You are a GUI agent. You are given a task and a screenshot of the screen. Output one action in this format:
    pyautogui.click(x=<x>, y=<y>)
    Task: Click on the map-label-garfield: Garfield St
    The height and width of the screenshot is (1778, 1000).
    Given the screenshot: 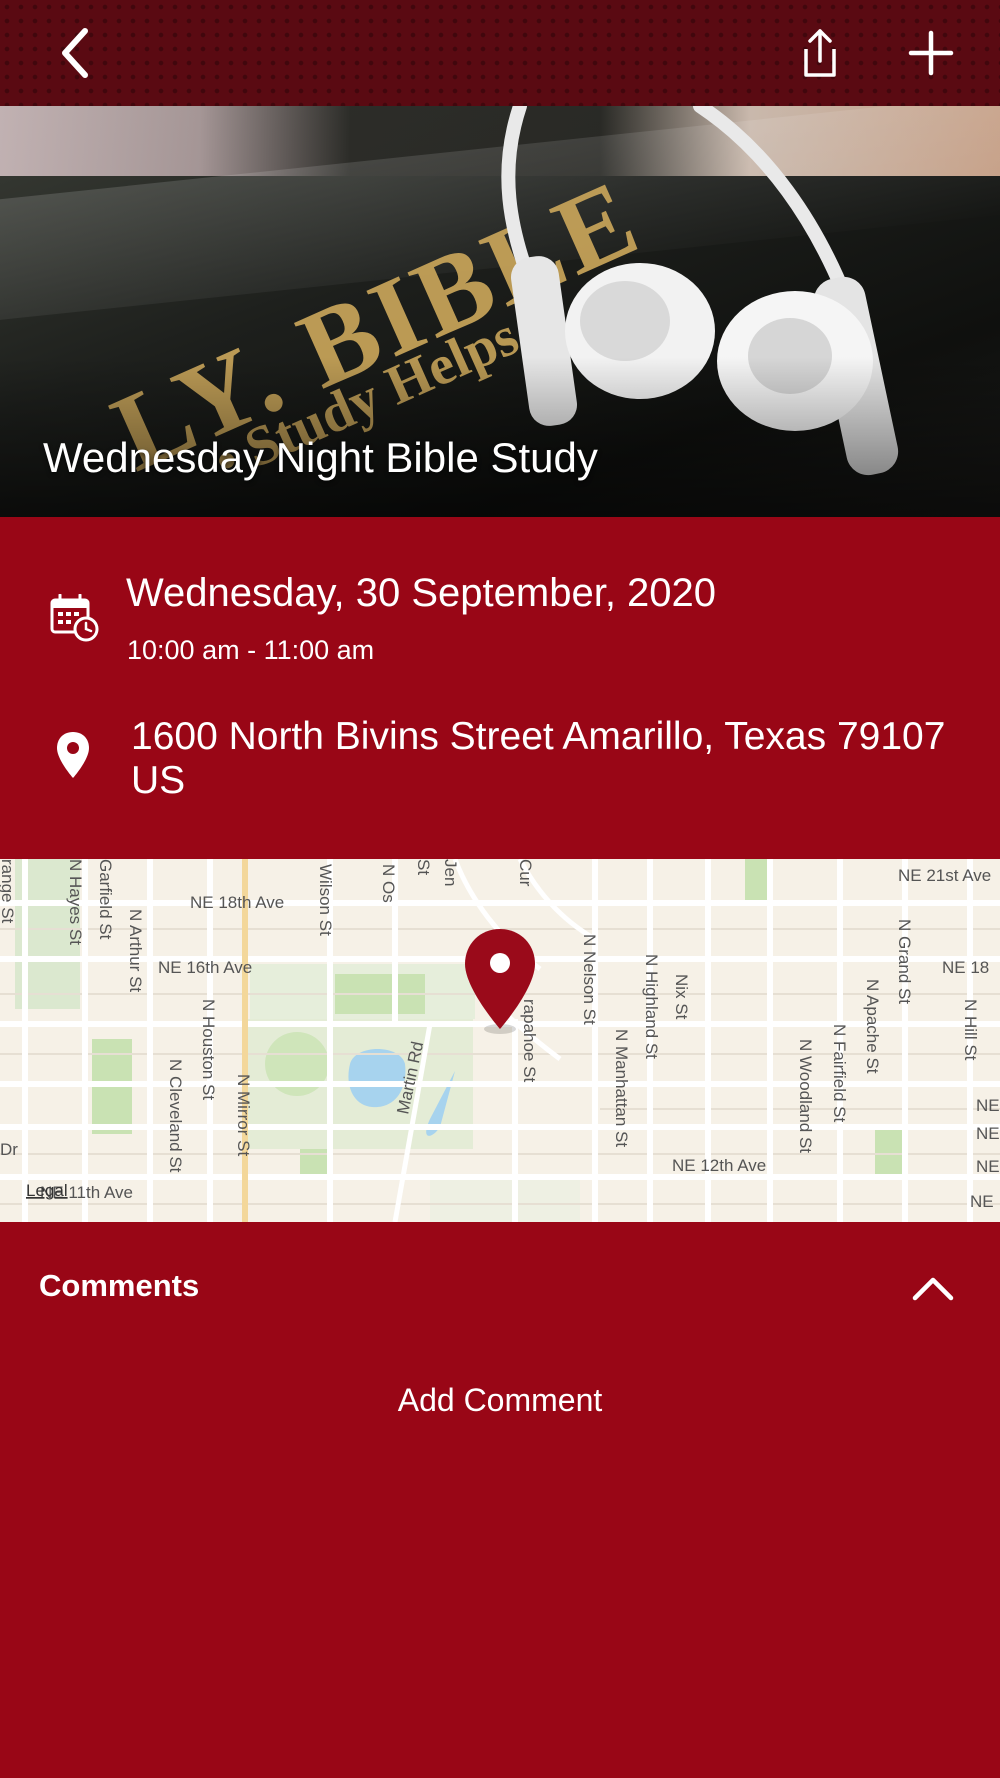 What is the action you would take?
    pyautogui.click(x=105, y=899)
    